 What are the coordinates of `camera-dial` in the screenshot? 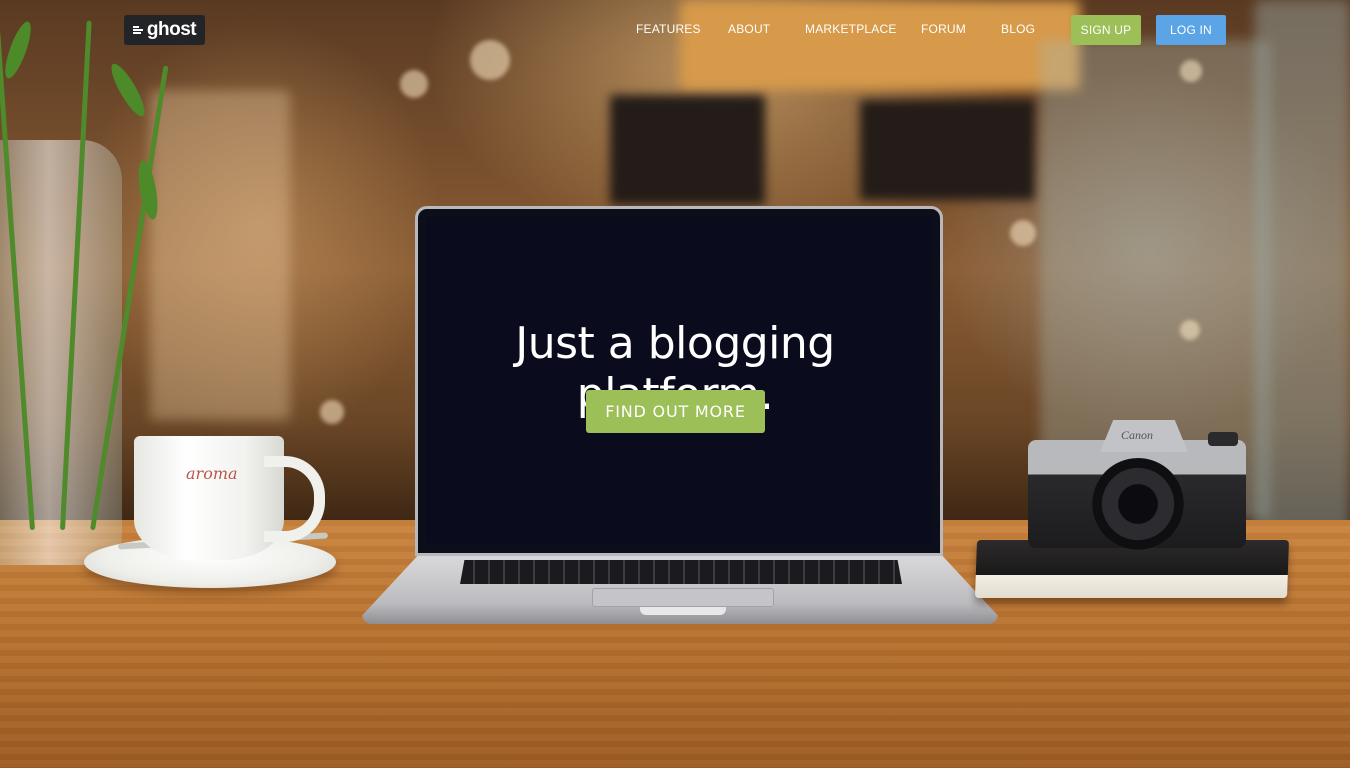 It's located at (1223, 439).